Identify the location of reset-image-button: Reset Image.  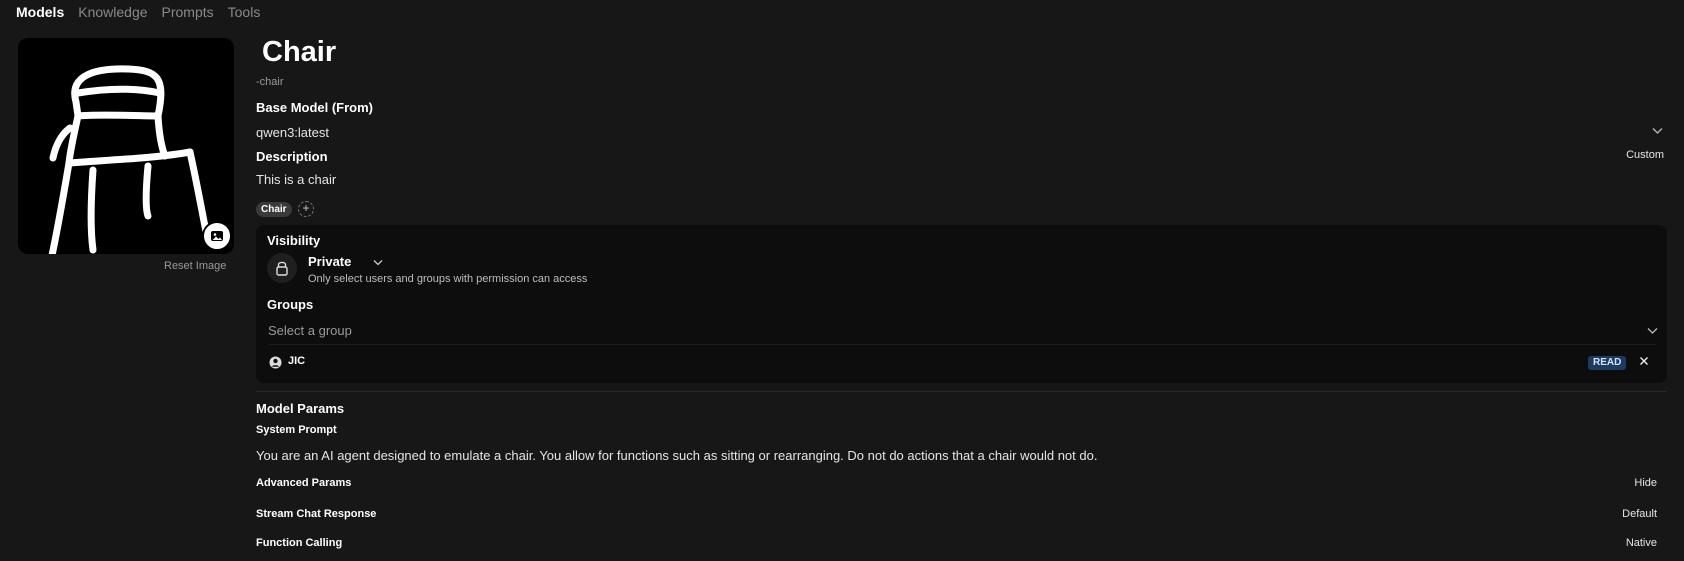
(195, 266).